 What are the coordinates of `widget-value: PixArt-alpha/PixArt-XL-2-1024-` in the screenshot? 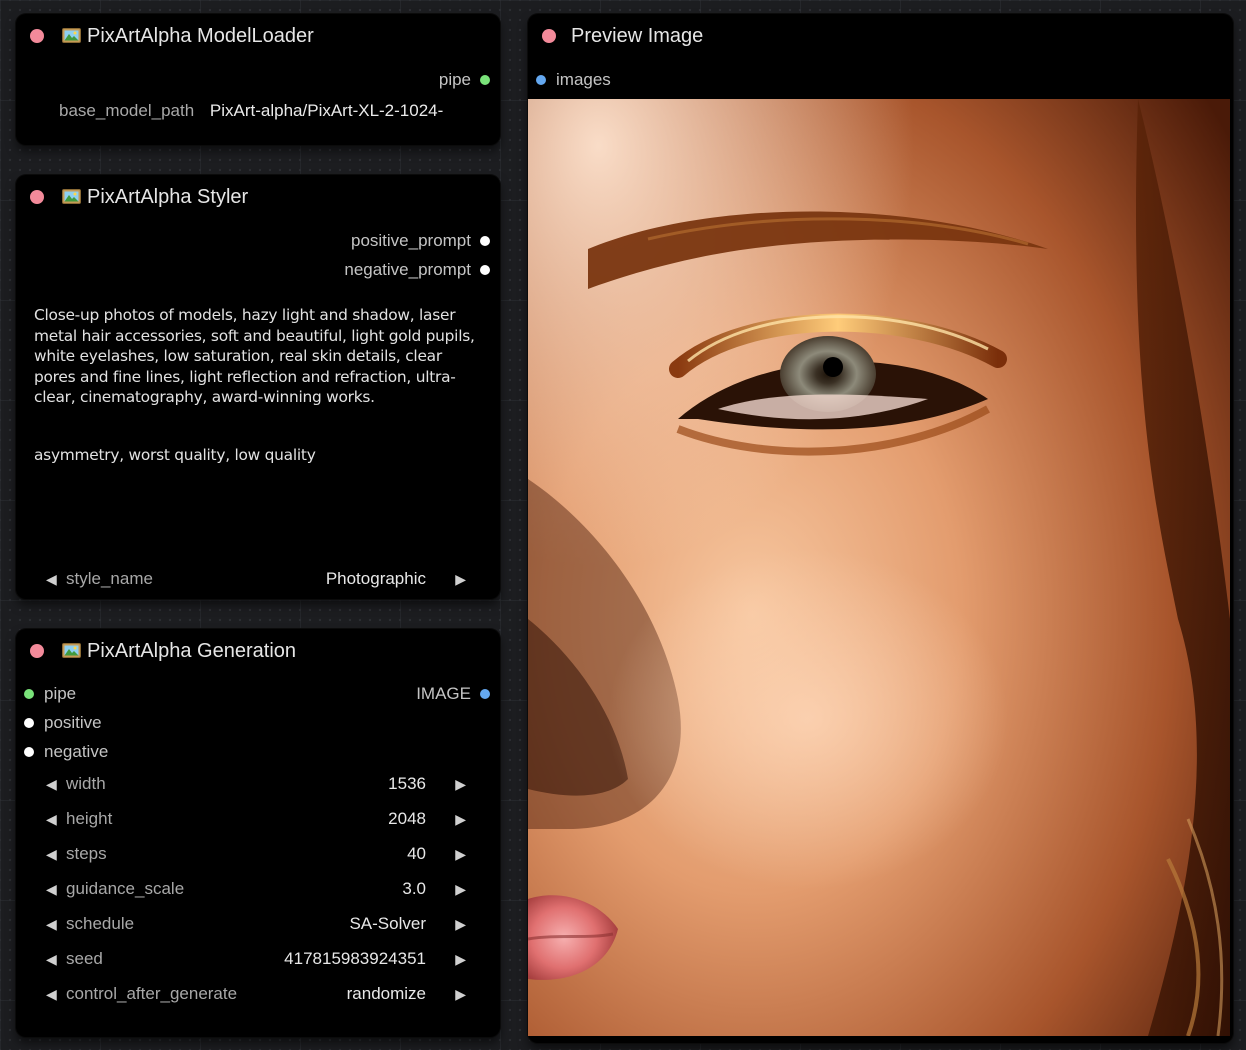 It's located at (326, 110).